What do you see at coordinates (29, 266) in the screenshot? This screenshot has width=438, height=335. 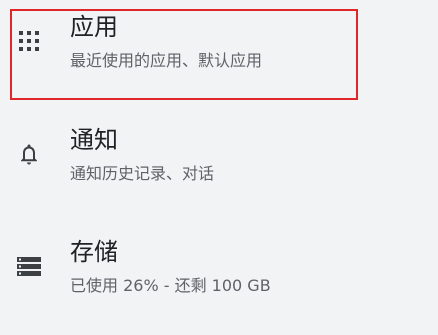 I see `storage-icon` at bounding box center [29, 266].